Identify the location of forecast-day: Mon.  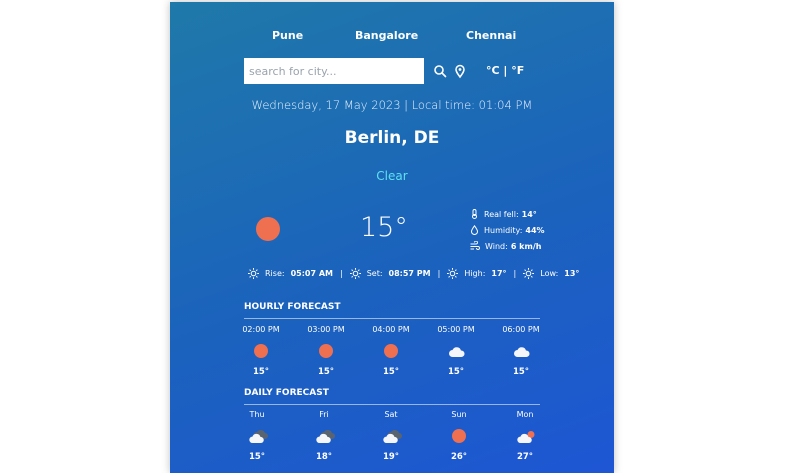
(525, 414).